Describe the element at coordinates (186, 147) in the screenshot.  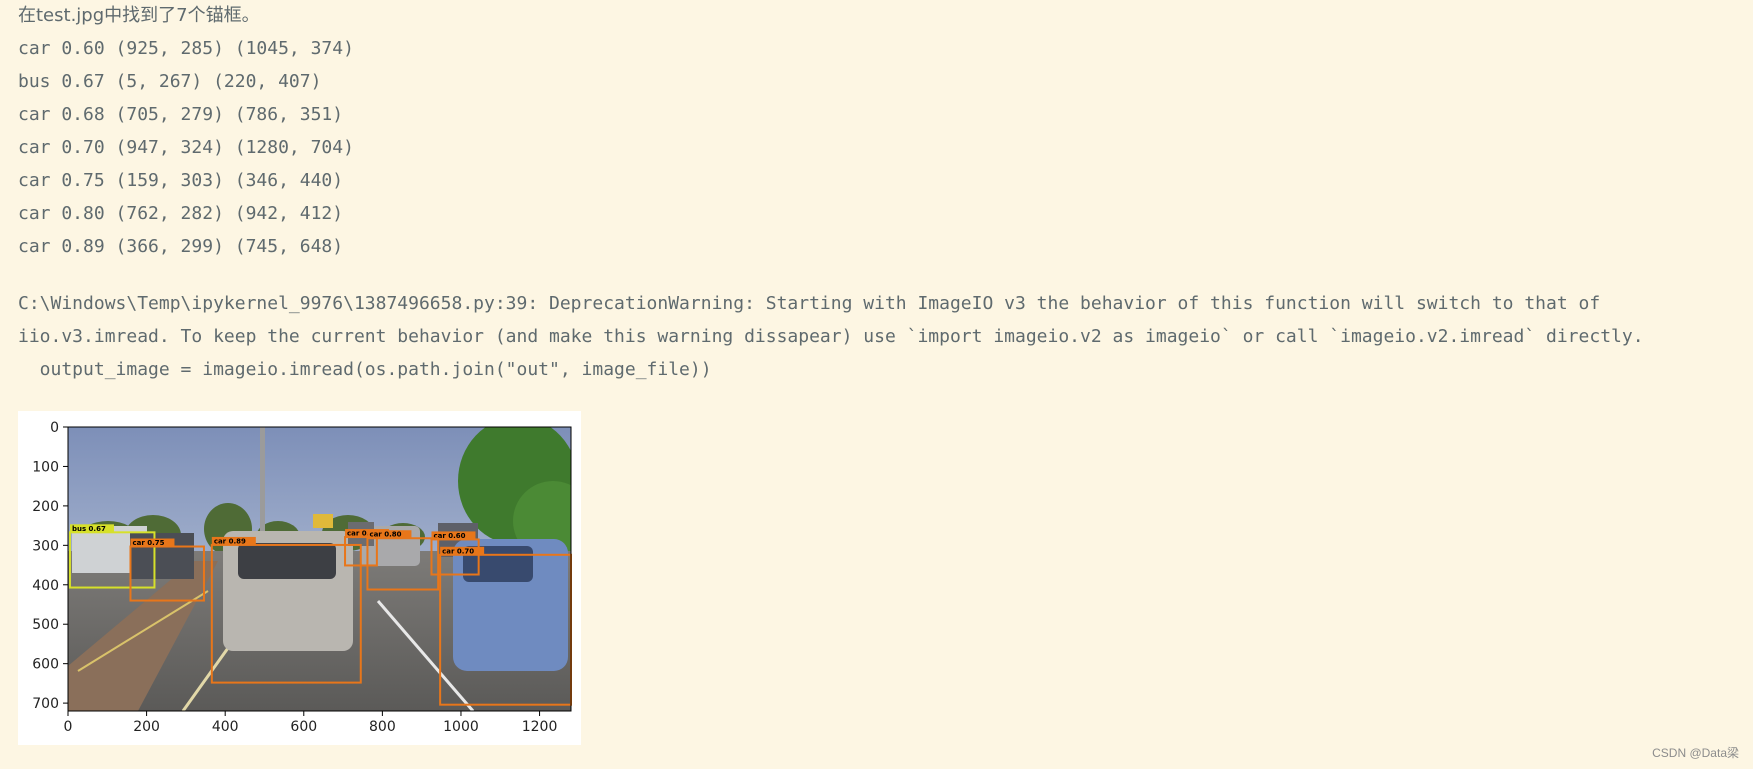
I see `detection-line: car 0.70 (947, 324) (1280, 704)` at that location.